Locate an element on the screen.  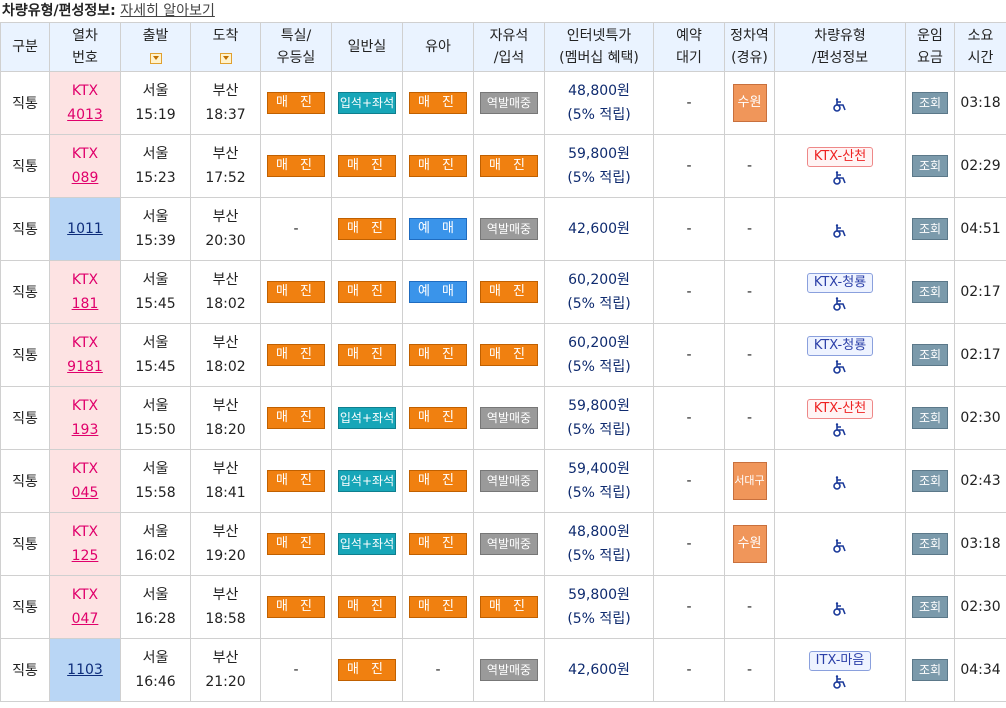
header-arrival: 도착 is located at coordinates (225, 47).